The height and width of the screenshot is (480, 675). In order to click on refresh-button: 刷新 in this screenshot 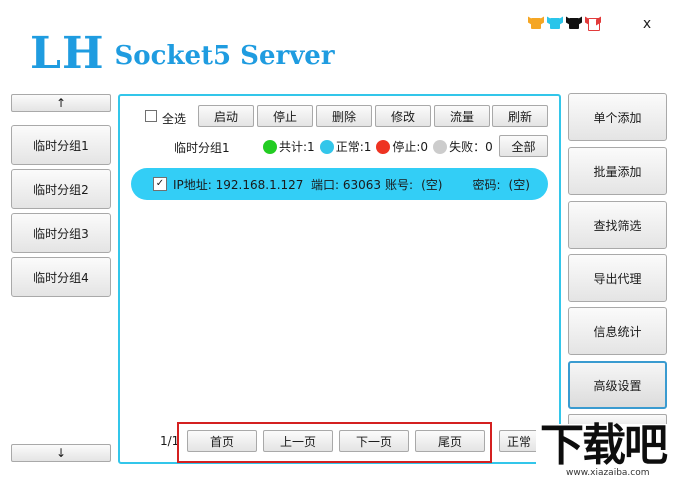, I will do `click(520, 116)`.